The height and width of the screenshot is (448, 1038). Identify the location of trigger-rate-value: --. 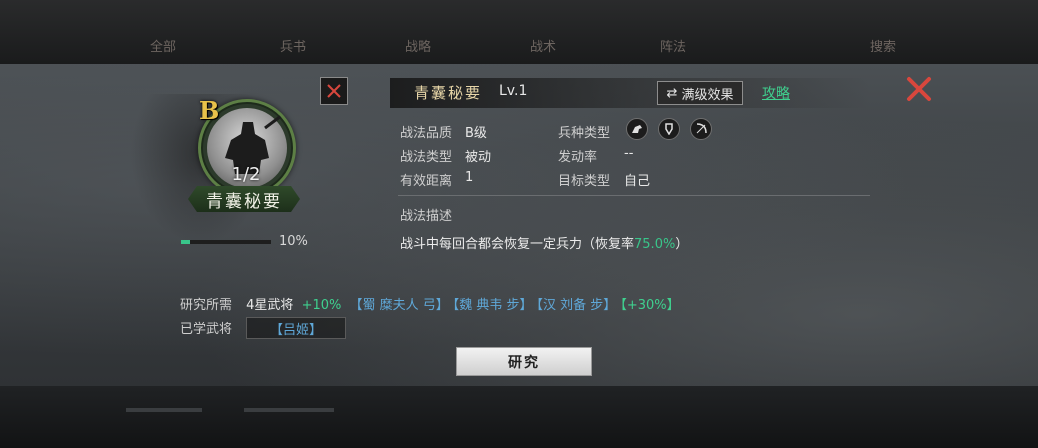
(629, 153).